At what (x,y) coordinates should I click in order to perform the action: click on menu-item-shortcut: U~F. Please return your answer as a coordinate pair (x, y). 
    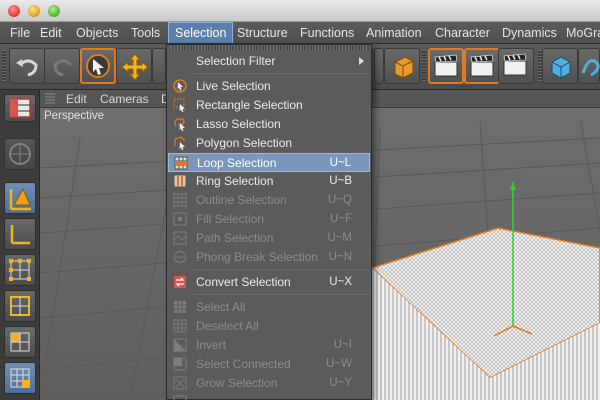
    Looking at the image, I should click on (340, 219).